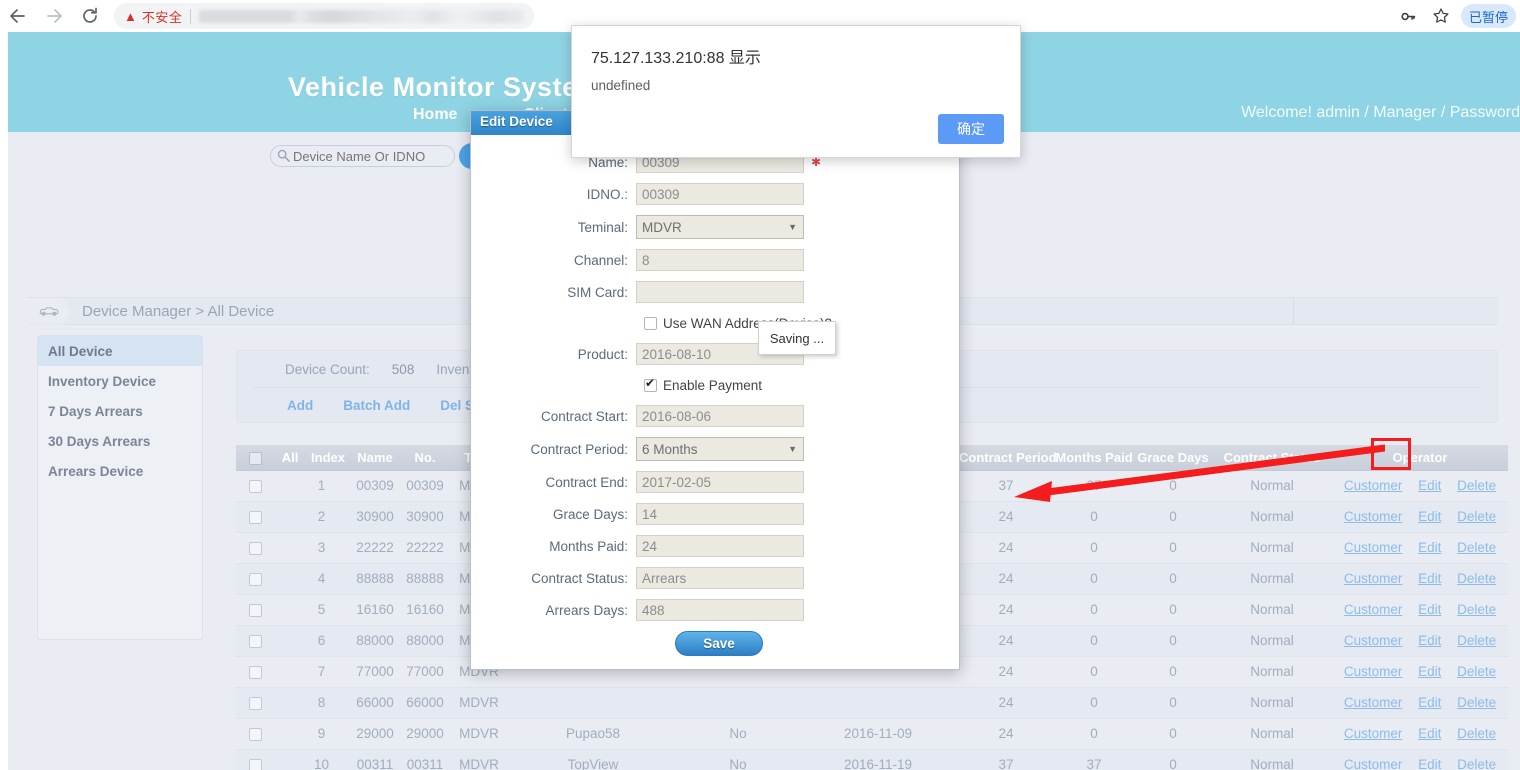  I want to click on use-wan-address-checkbox, so click(650, 323).